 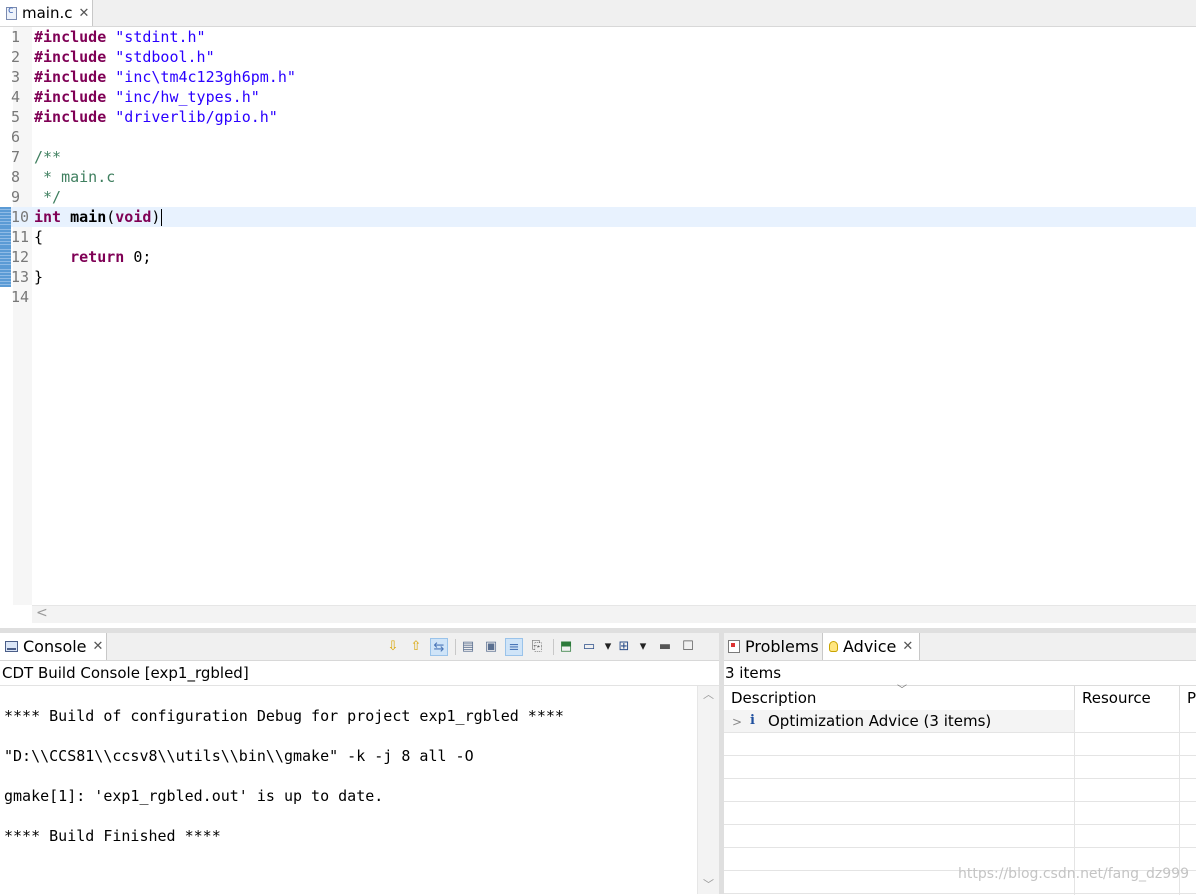 I want to click on line-number: 12, so click(x=20, y=257).